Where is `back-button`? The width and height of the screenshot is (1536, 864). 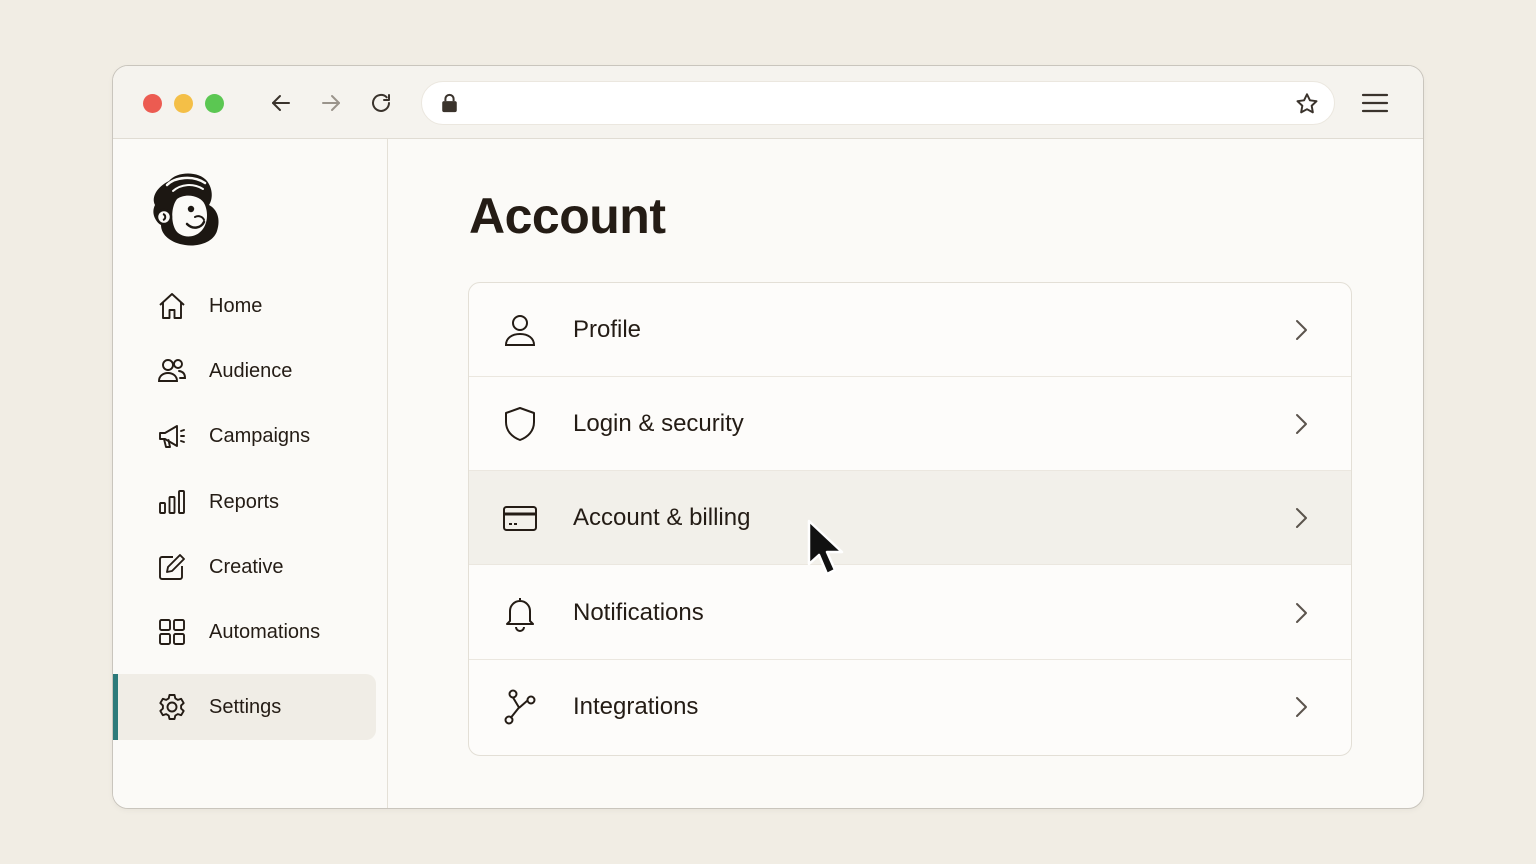
back-button is located at coordinates (281, 103).